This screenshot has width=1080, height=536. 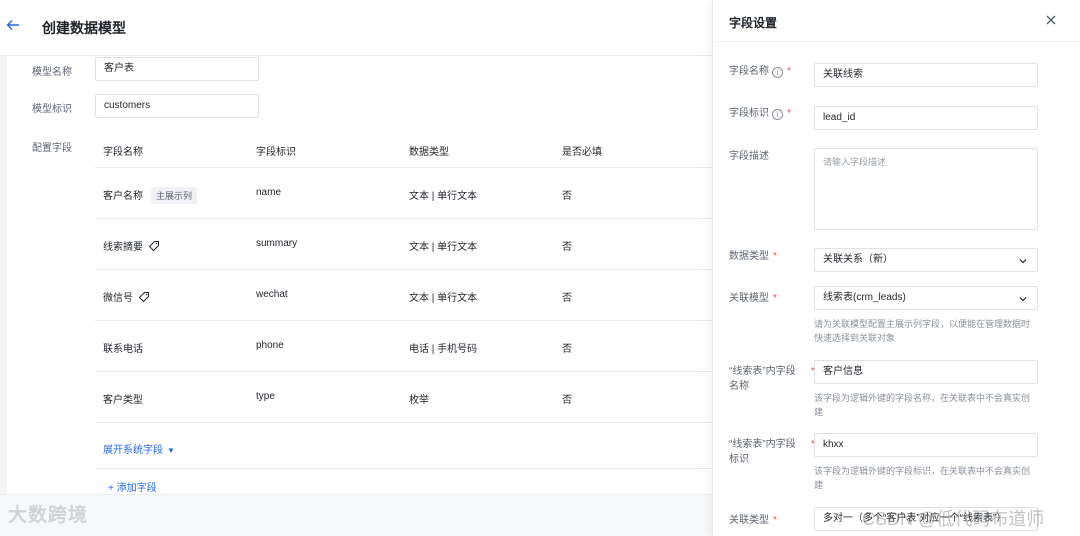 I want to click on divider, so click(x=403, y=468).